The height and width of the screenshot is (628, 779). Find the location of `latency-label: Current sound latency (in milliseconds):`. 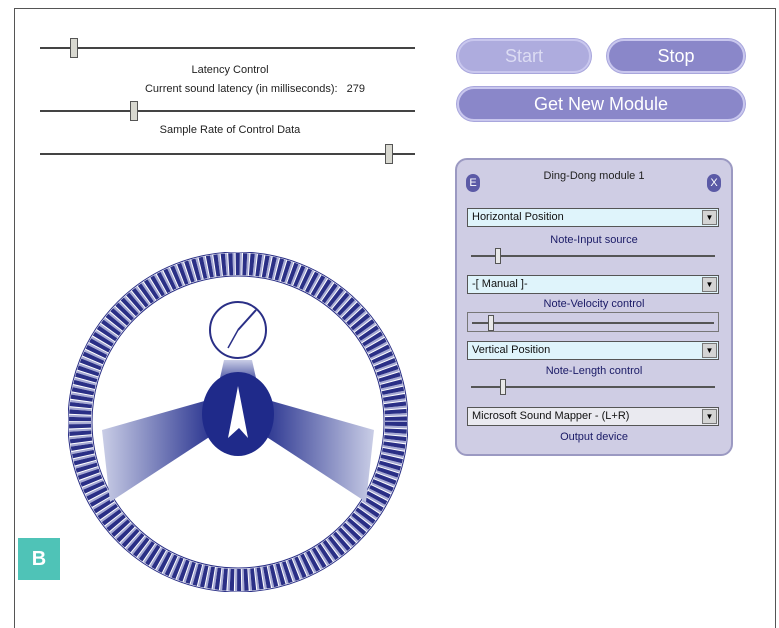

latency-label: Current sound latency (in milliseconds): is located at coordinates (241, 89).